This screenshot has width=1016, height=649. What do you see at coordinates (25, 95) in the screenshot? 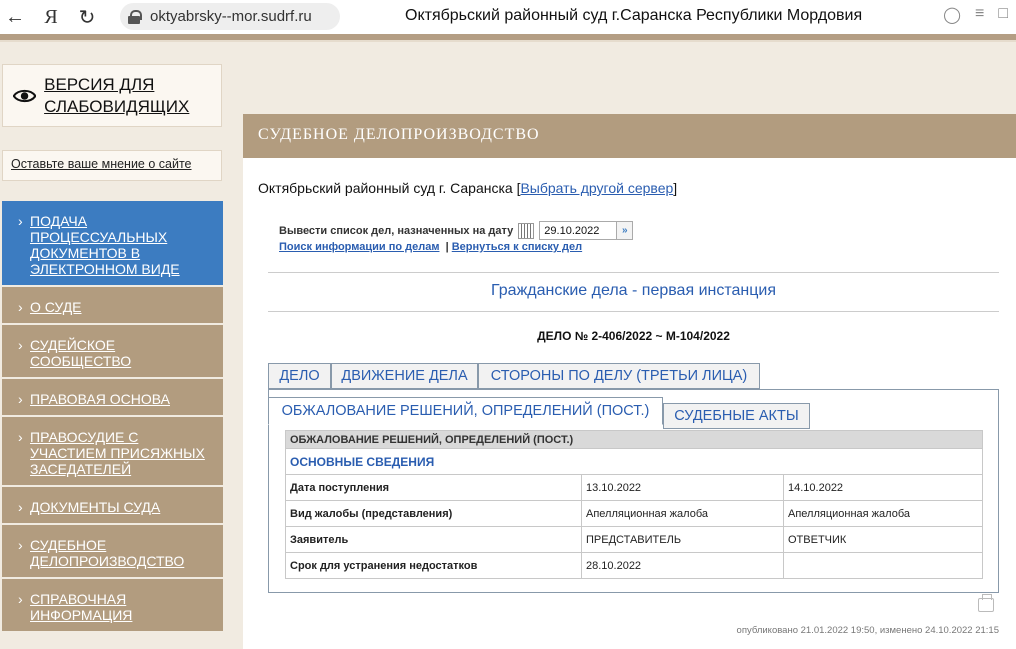
I see `eye-icon` at bounding box center [25, 95].